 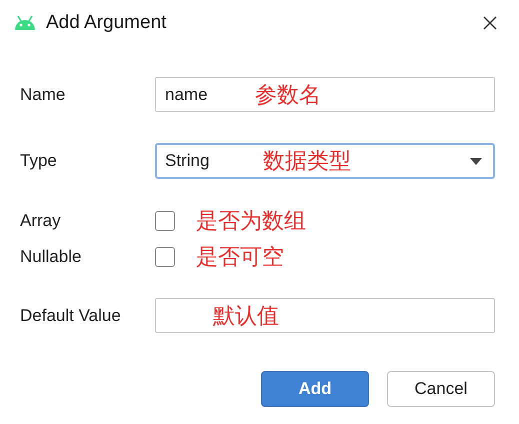 What do you see at coordinates (288, 96) in the screenshot?
I see `annotation-text: 参数名` at bounding box center [288, 96].